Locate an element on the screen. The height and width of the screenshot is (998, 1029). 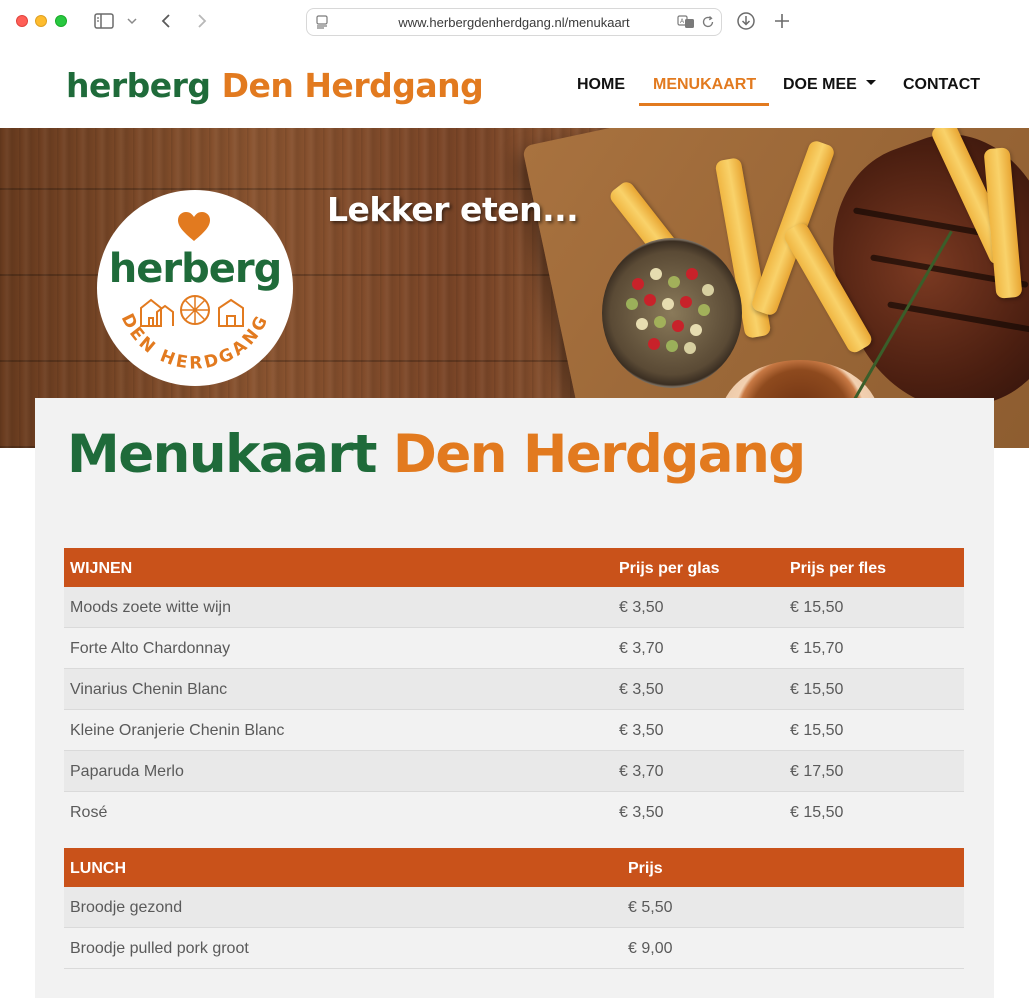
table-row: Rosé € 3,50 € 15,50 is located at coordinates (514, 812).